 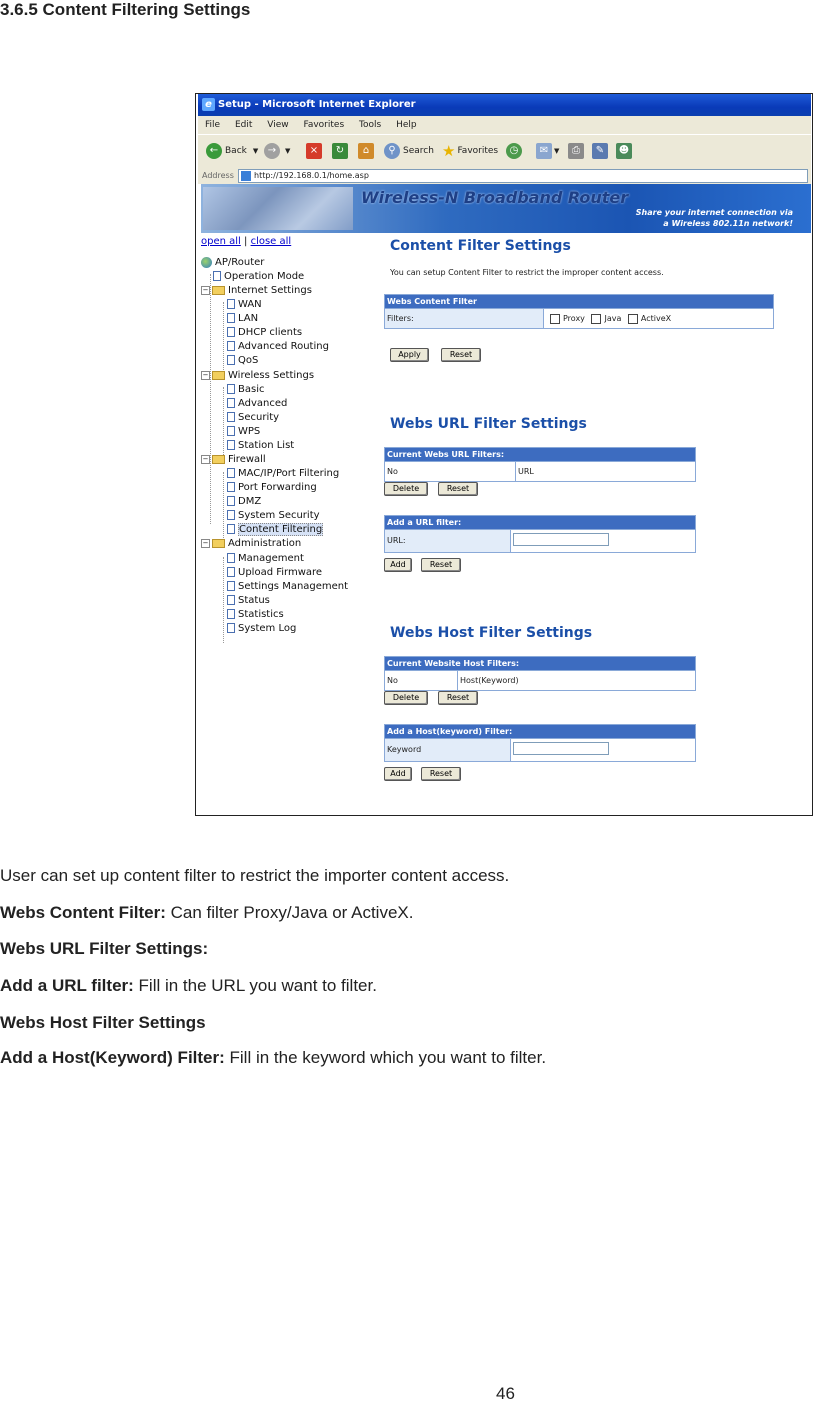 I want to click on globe-icon, so click(x=206, y=262).